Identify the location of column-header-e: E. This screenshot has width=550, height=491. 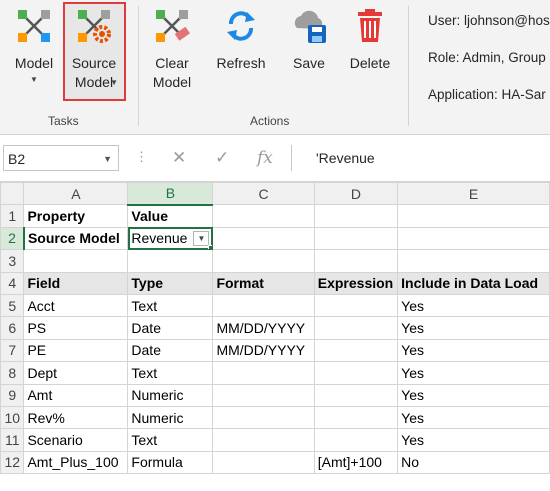
(473, 193).